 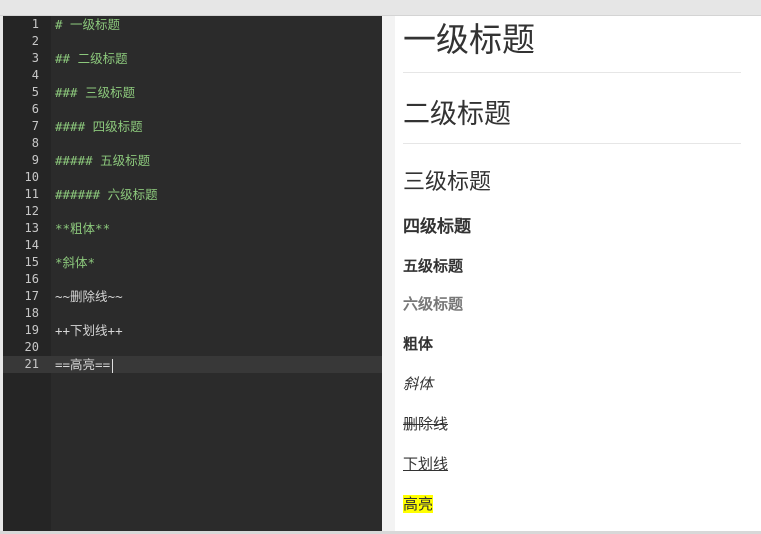 What do you see at coordinates (31, 364) in the screenshot?
I see `line-number: 21` at bounding box center [31, 364].